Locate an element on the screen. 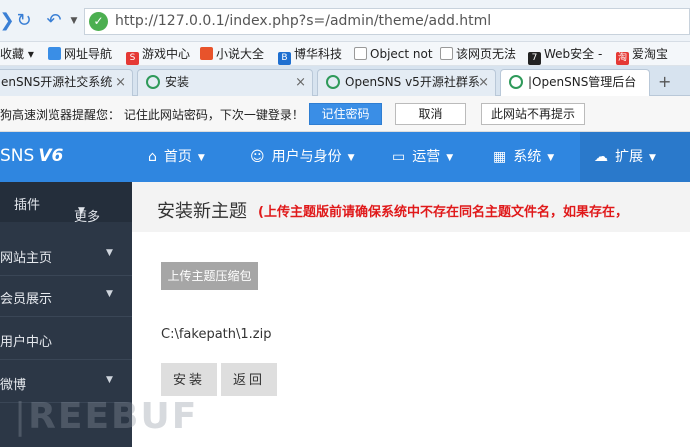 The height and width of the screenshot is (447, 690). page-title: 安装新主题 is located at coordinates (202, 211).